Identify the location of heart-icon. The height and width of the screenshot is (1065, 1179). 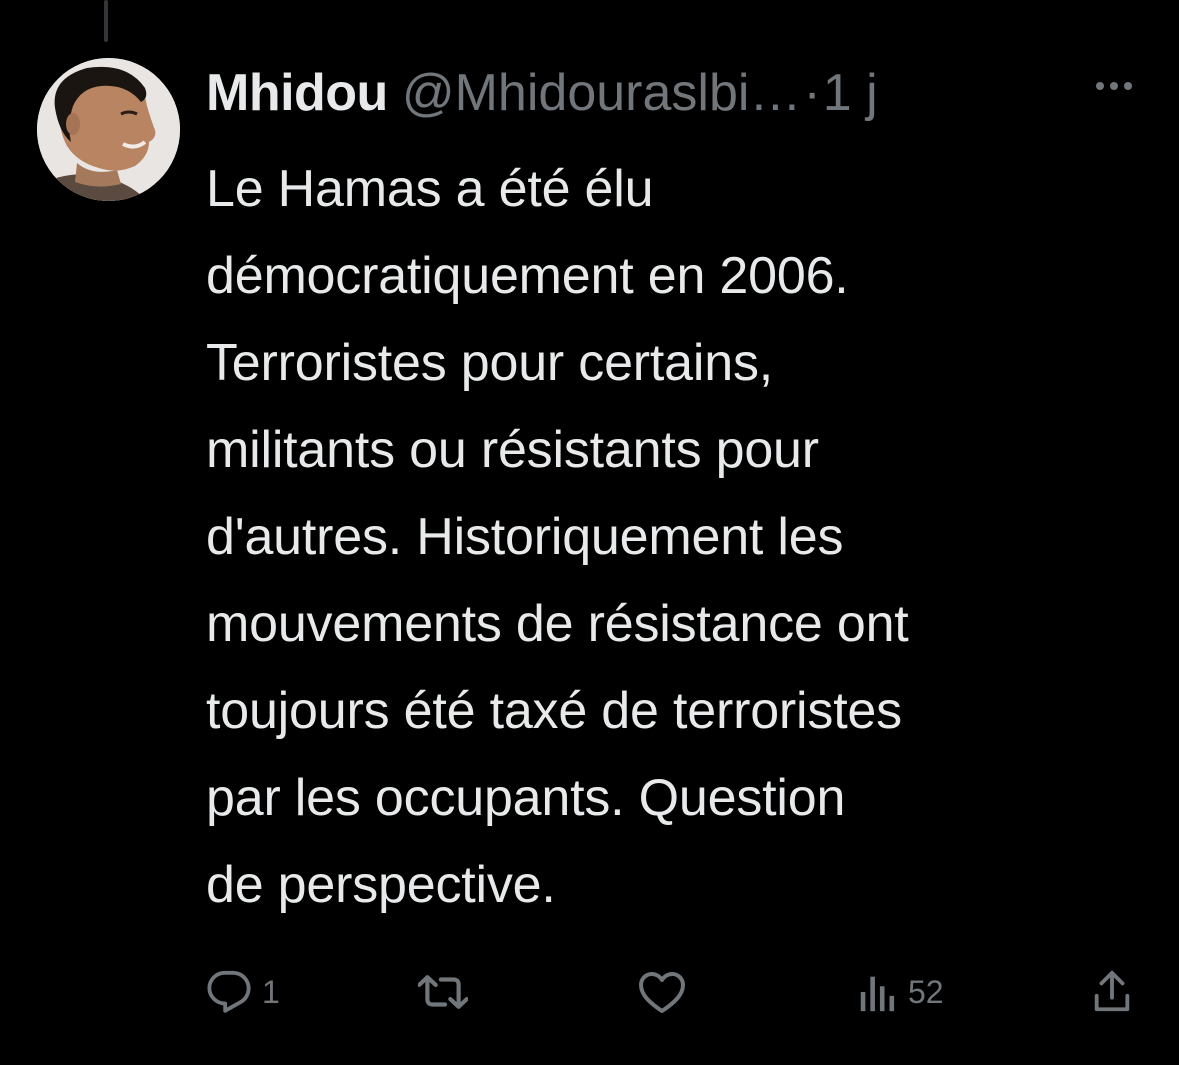
(662, 992).